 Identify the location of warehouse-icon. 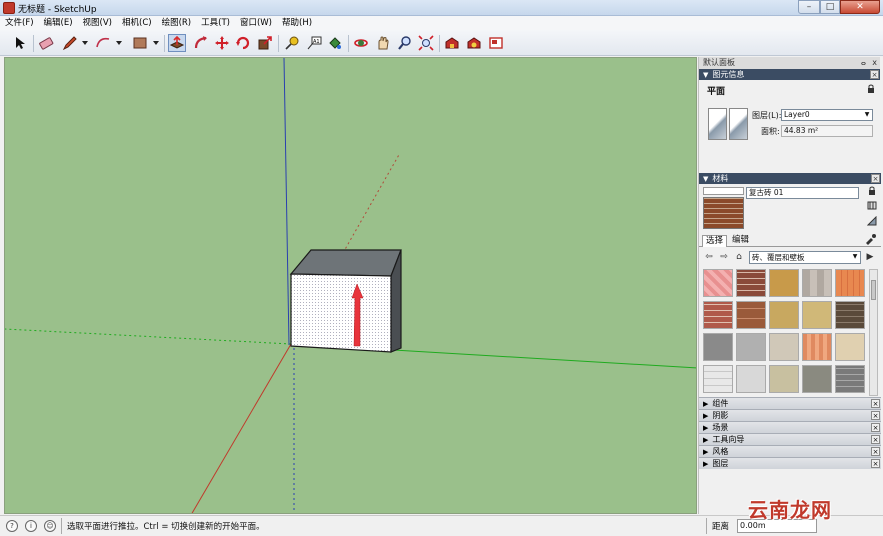
(452, 43).